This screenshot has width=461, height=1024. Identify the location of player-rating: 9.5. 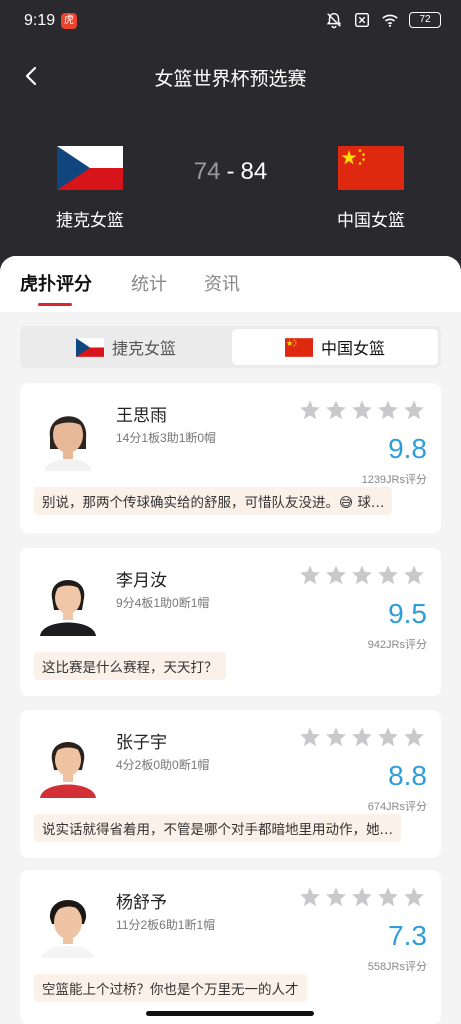
(407, 613).